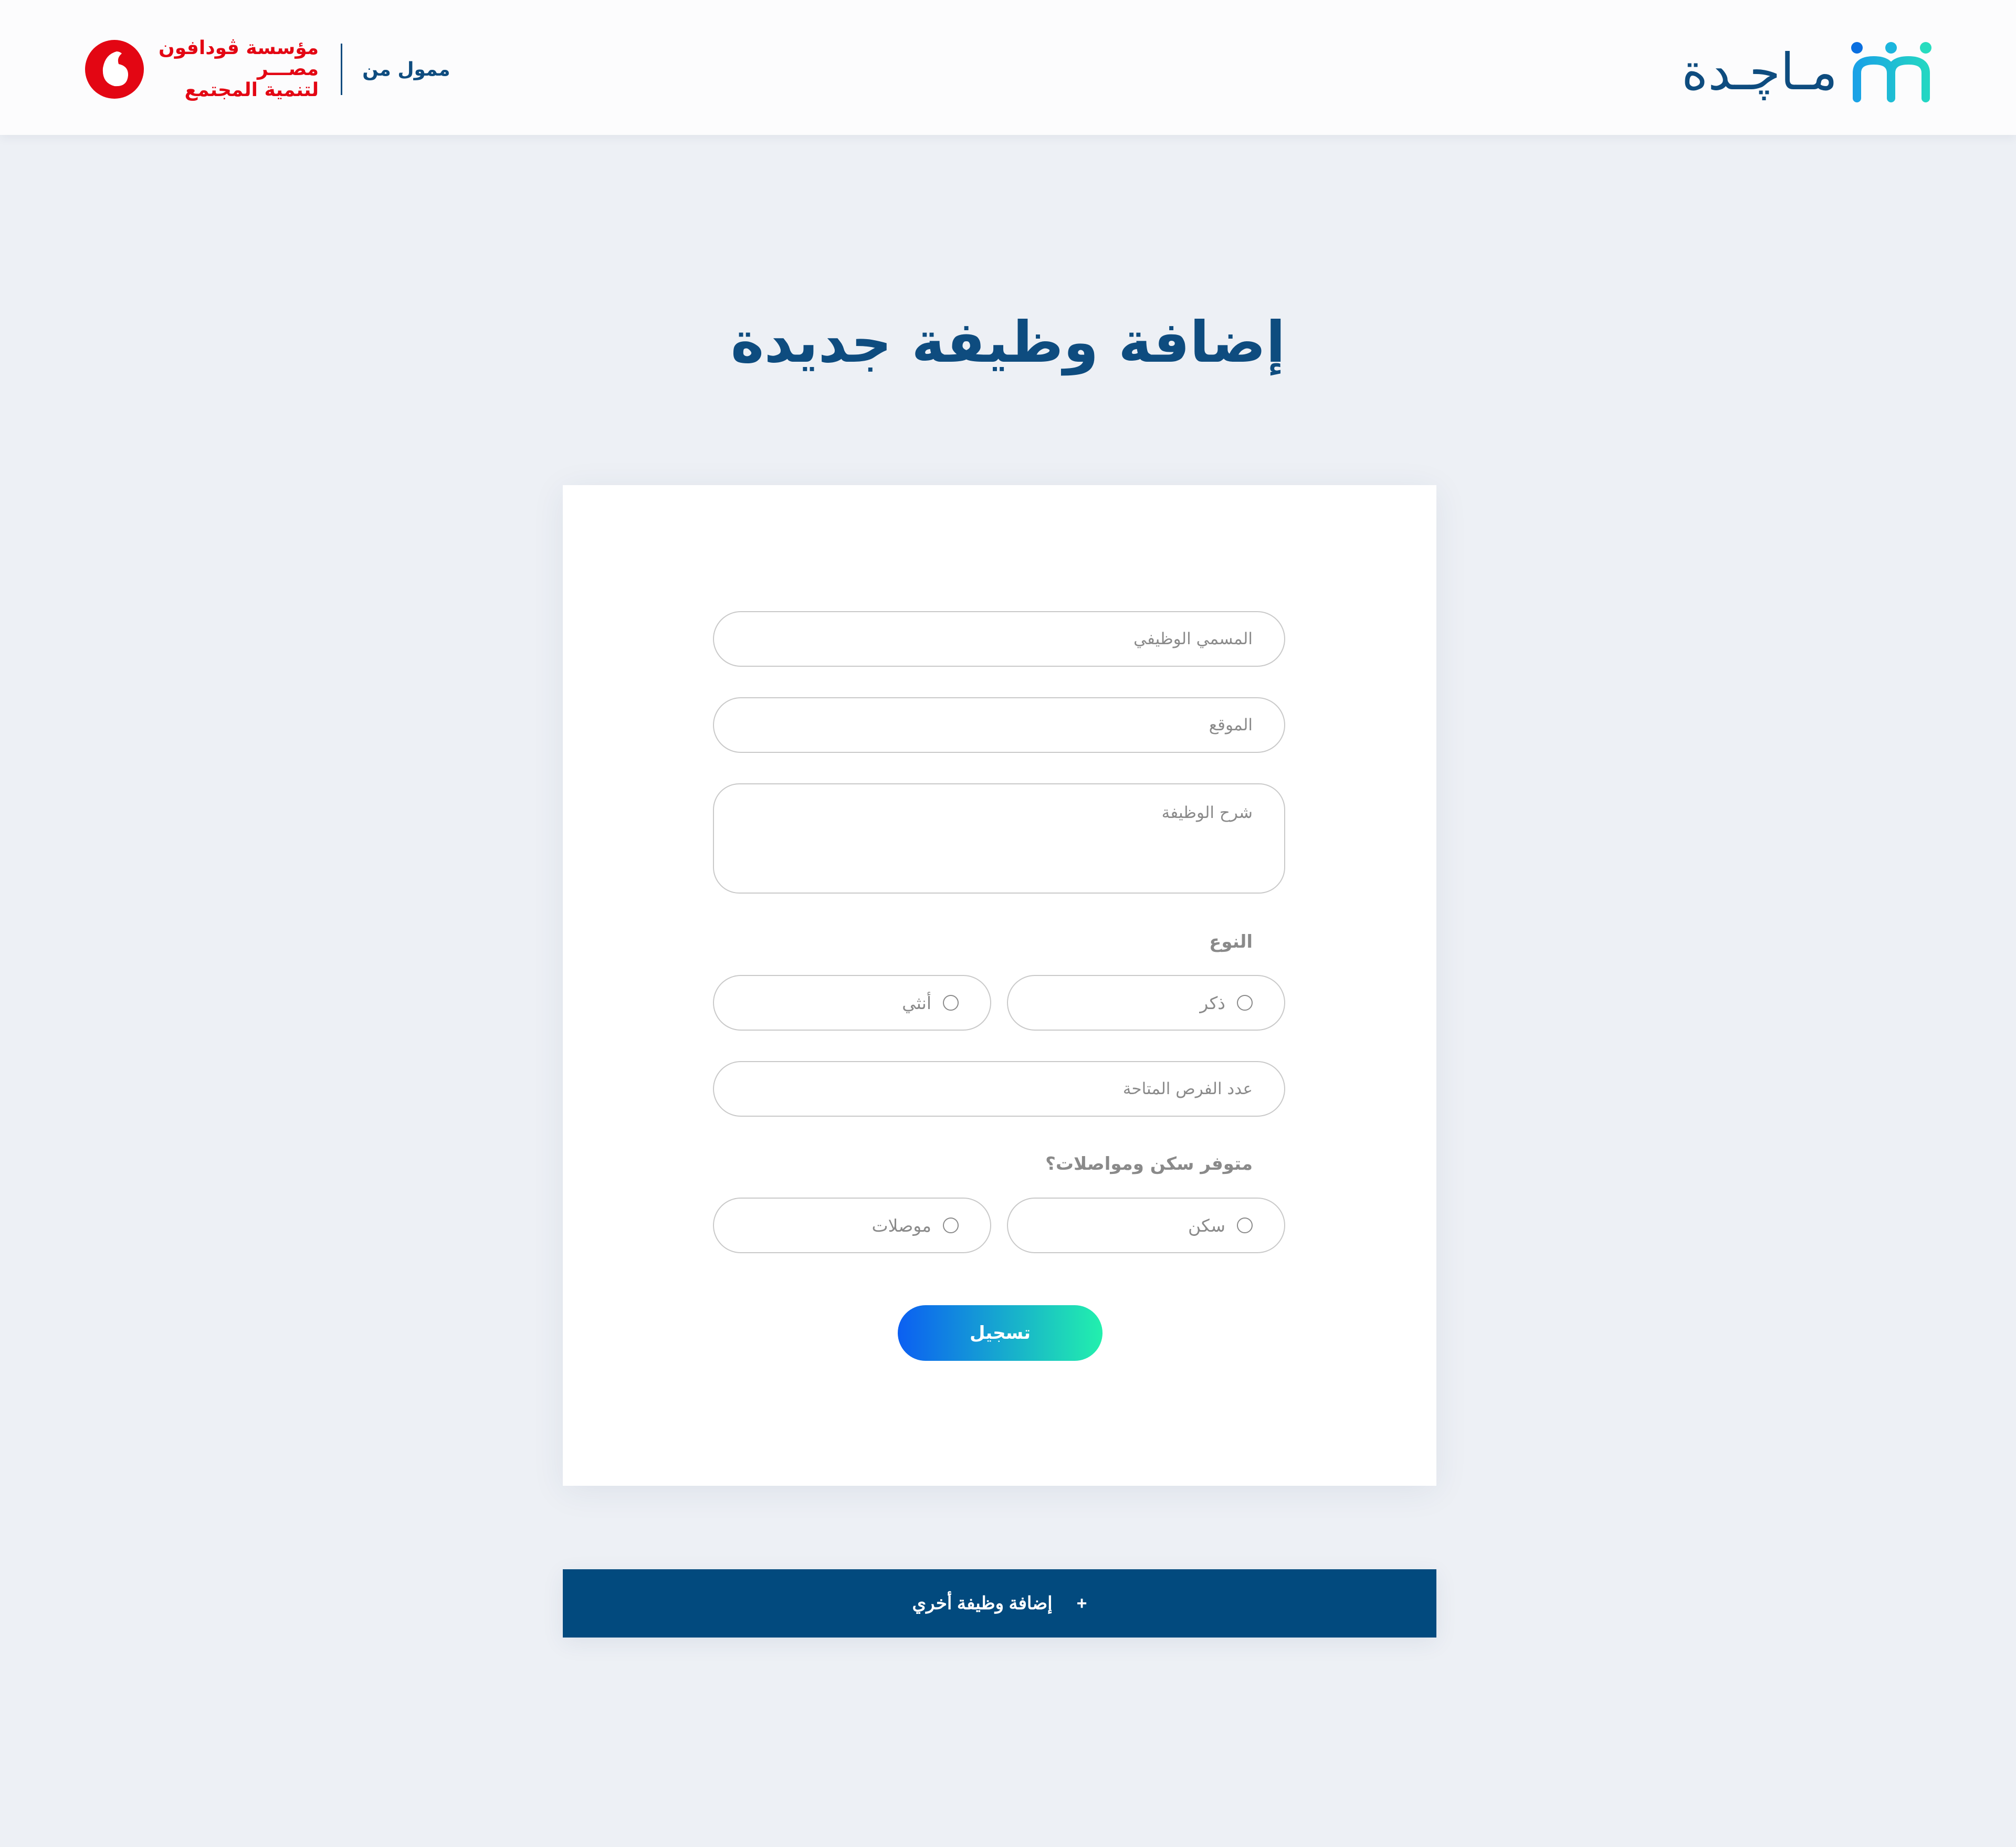  I want to click on plus-icon: +, so click(1081, 1603).